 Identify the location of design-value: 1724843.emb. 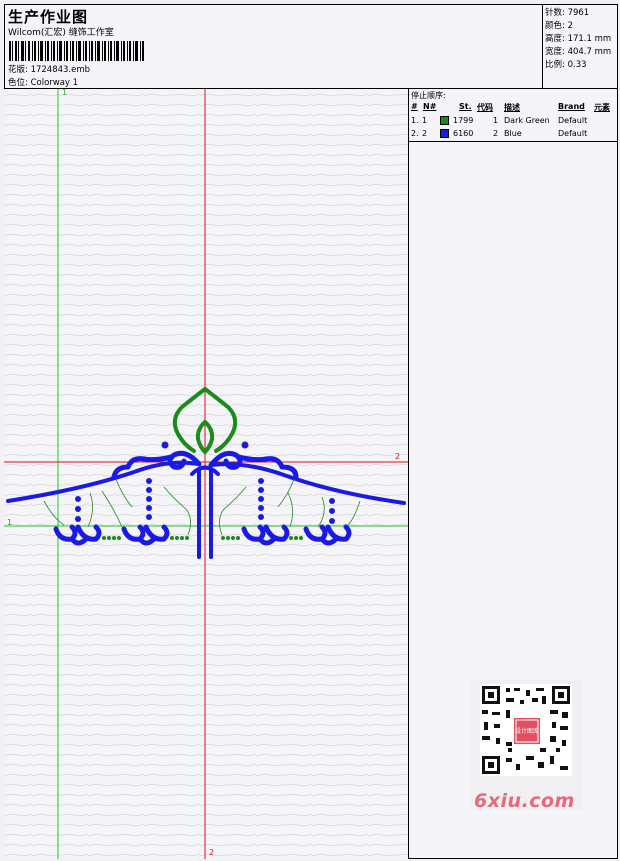
(60, 70).